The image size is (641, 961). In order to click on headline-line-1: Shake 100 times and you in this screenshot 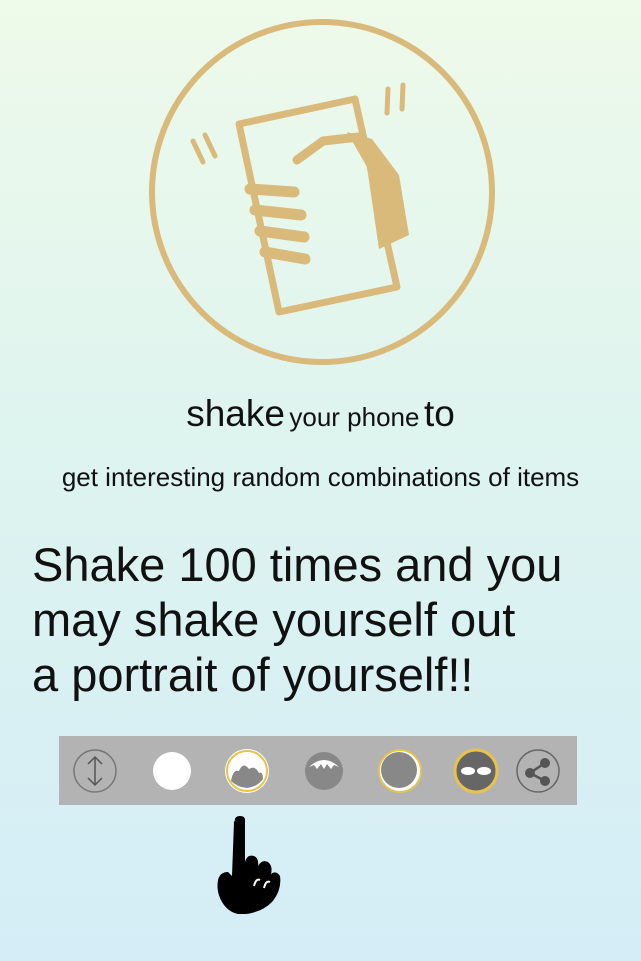, I will do `click(297, 564)`.